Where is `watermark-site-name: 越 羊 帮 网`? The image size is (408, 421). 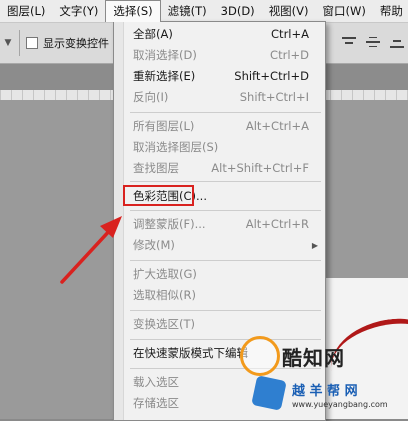
watermark-site-name: 越 羊 帮 网 is located at coordinates (325, 391).